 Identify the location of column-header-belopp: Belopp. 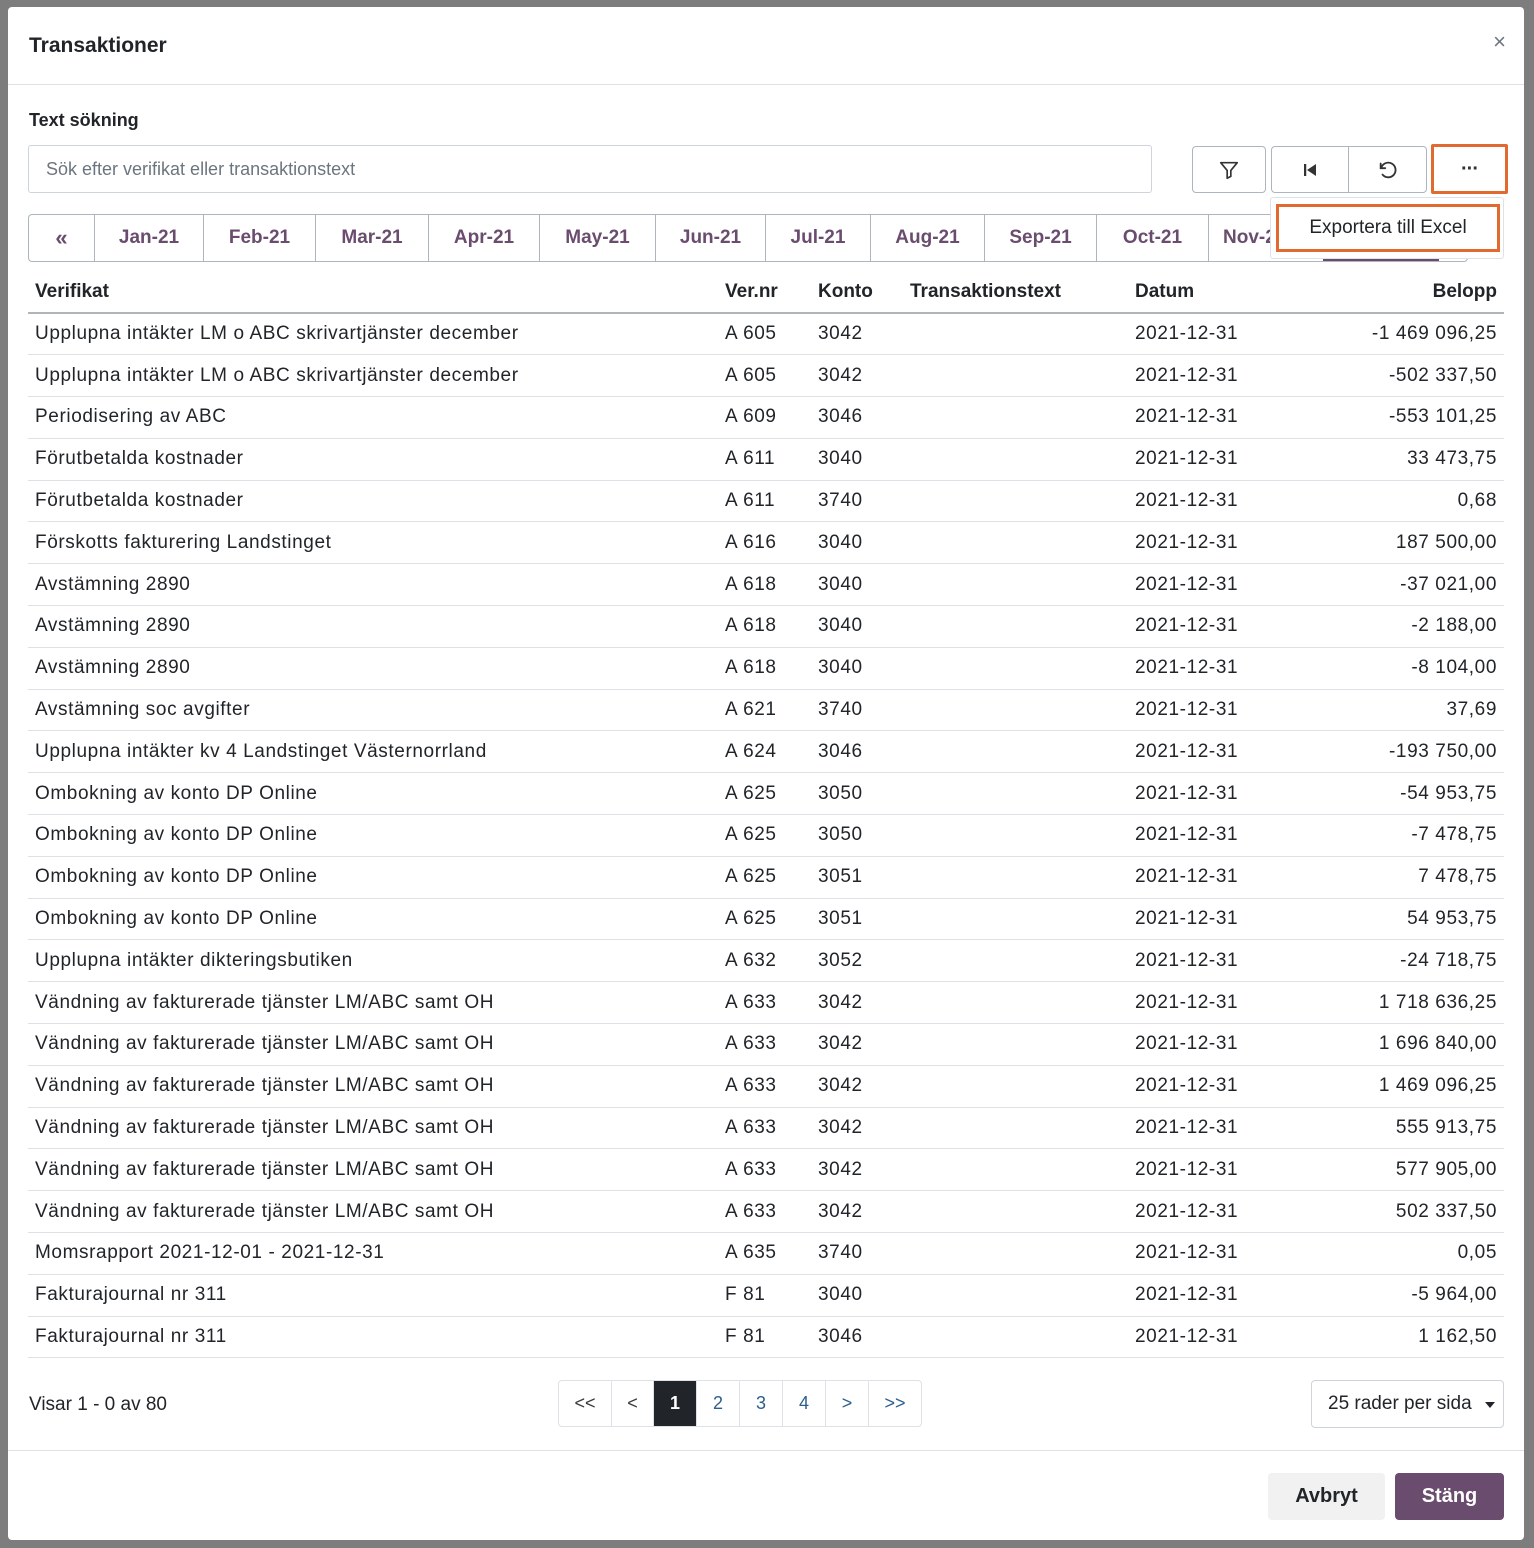
(1396, 293).